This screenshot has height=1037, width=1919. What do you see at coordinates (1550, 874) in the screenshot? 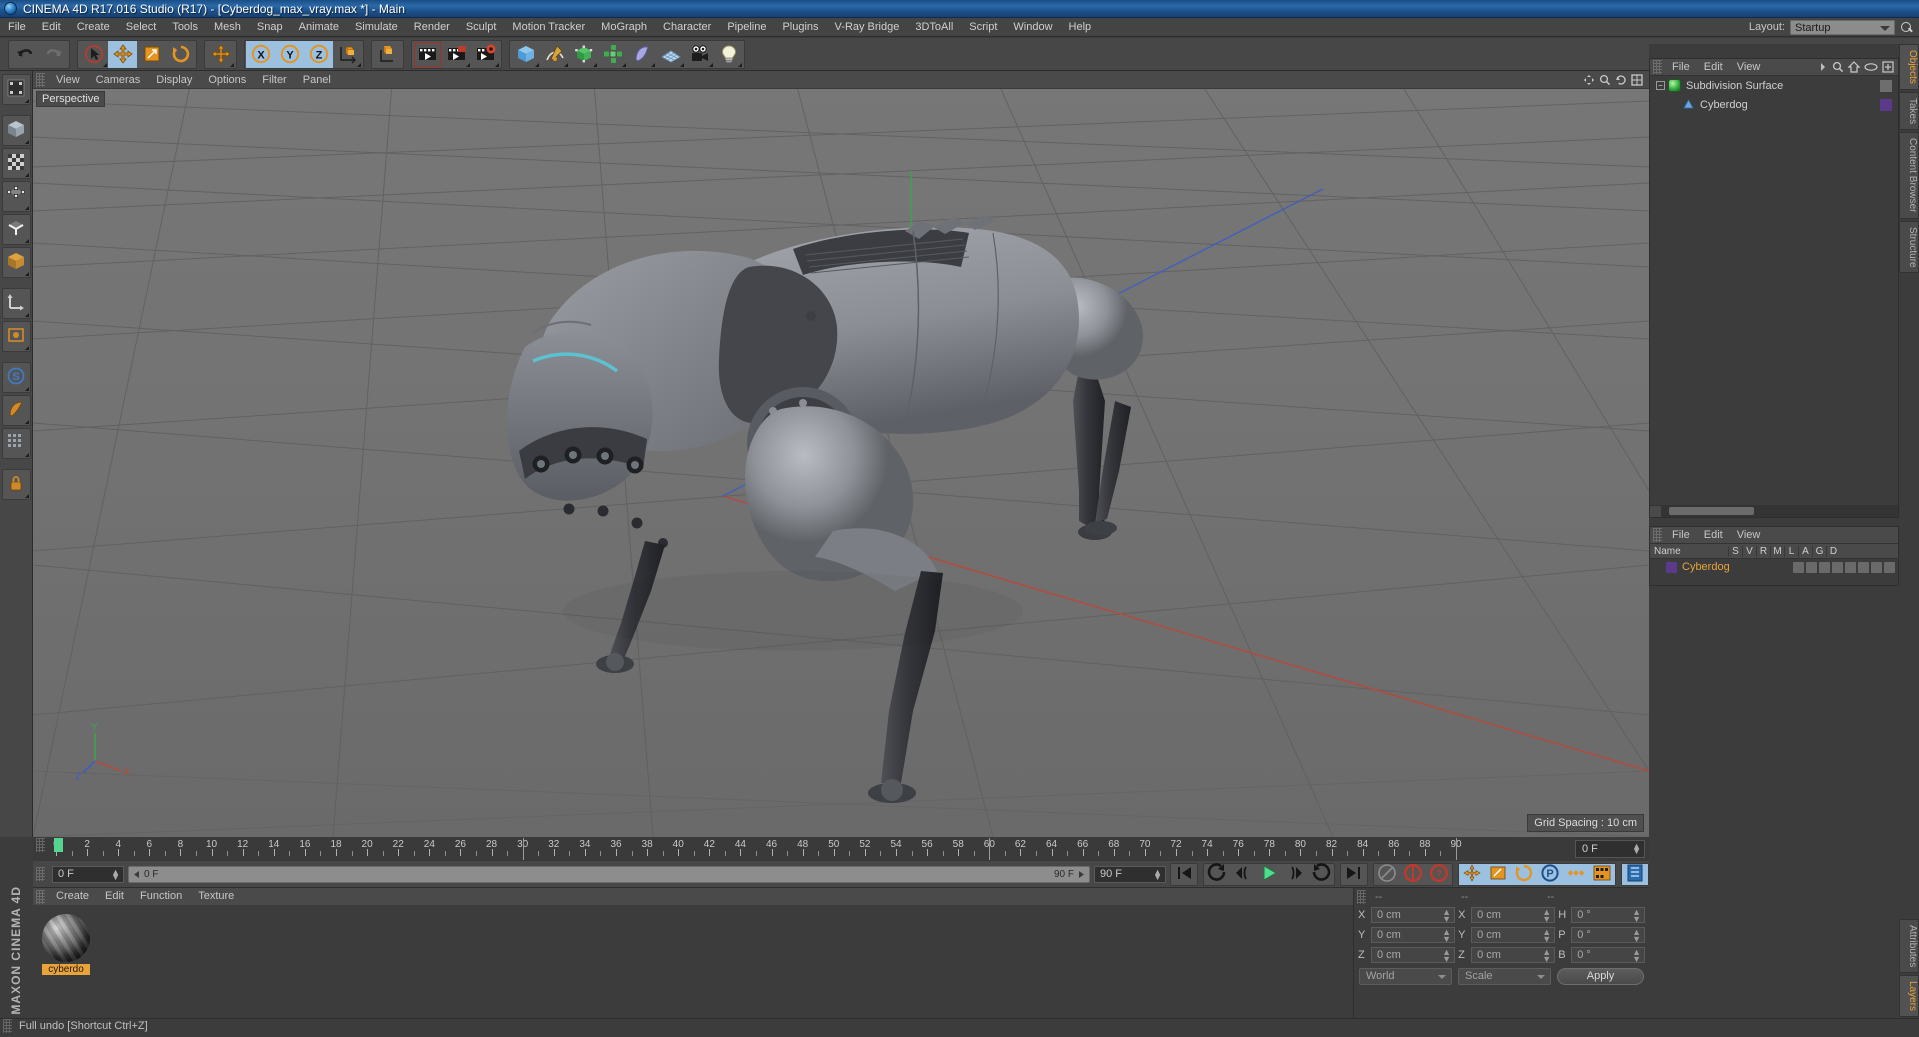
I see `playback-button-param-key: P` at bounding box center [1550, 874].